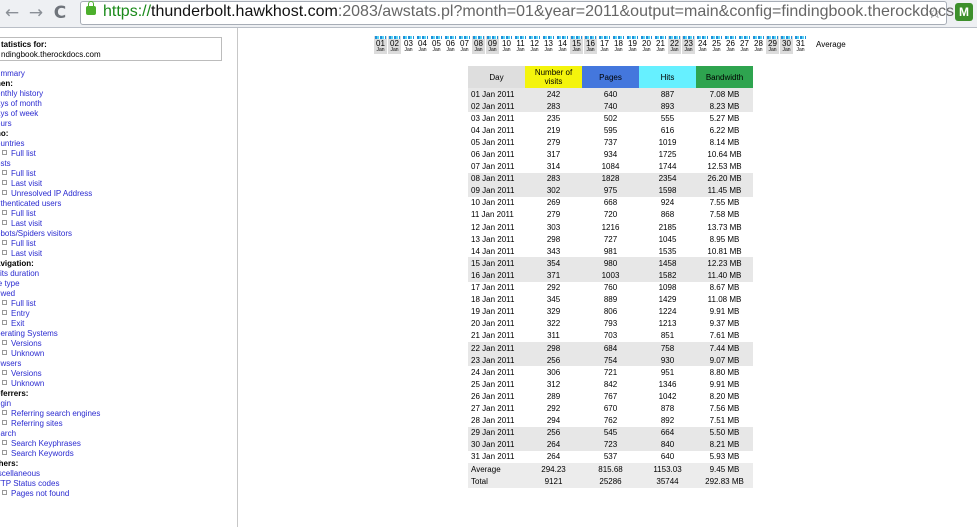 This screenshot has height=527, width=977. I want to click on sidebar-item: Entry, so click(50, 314).